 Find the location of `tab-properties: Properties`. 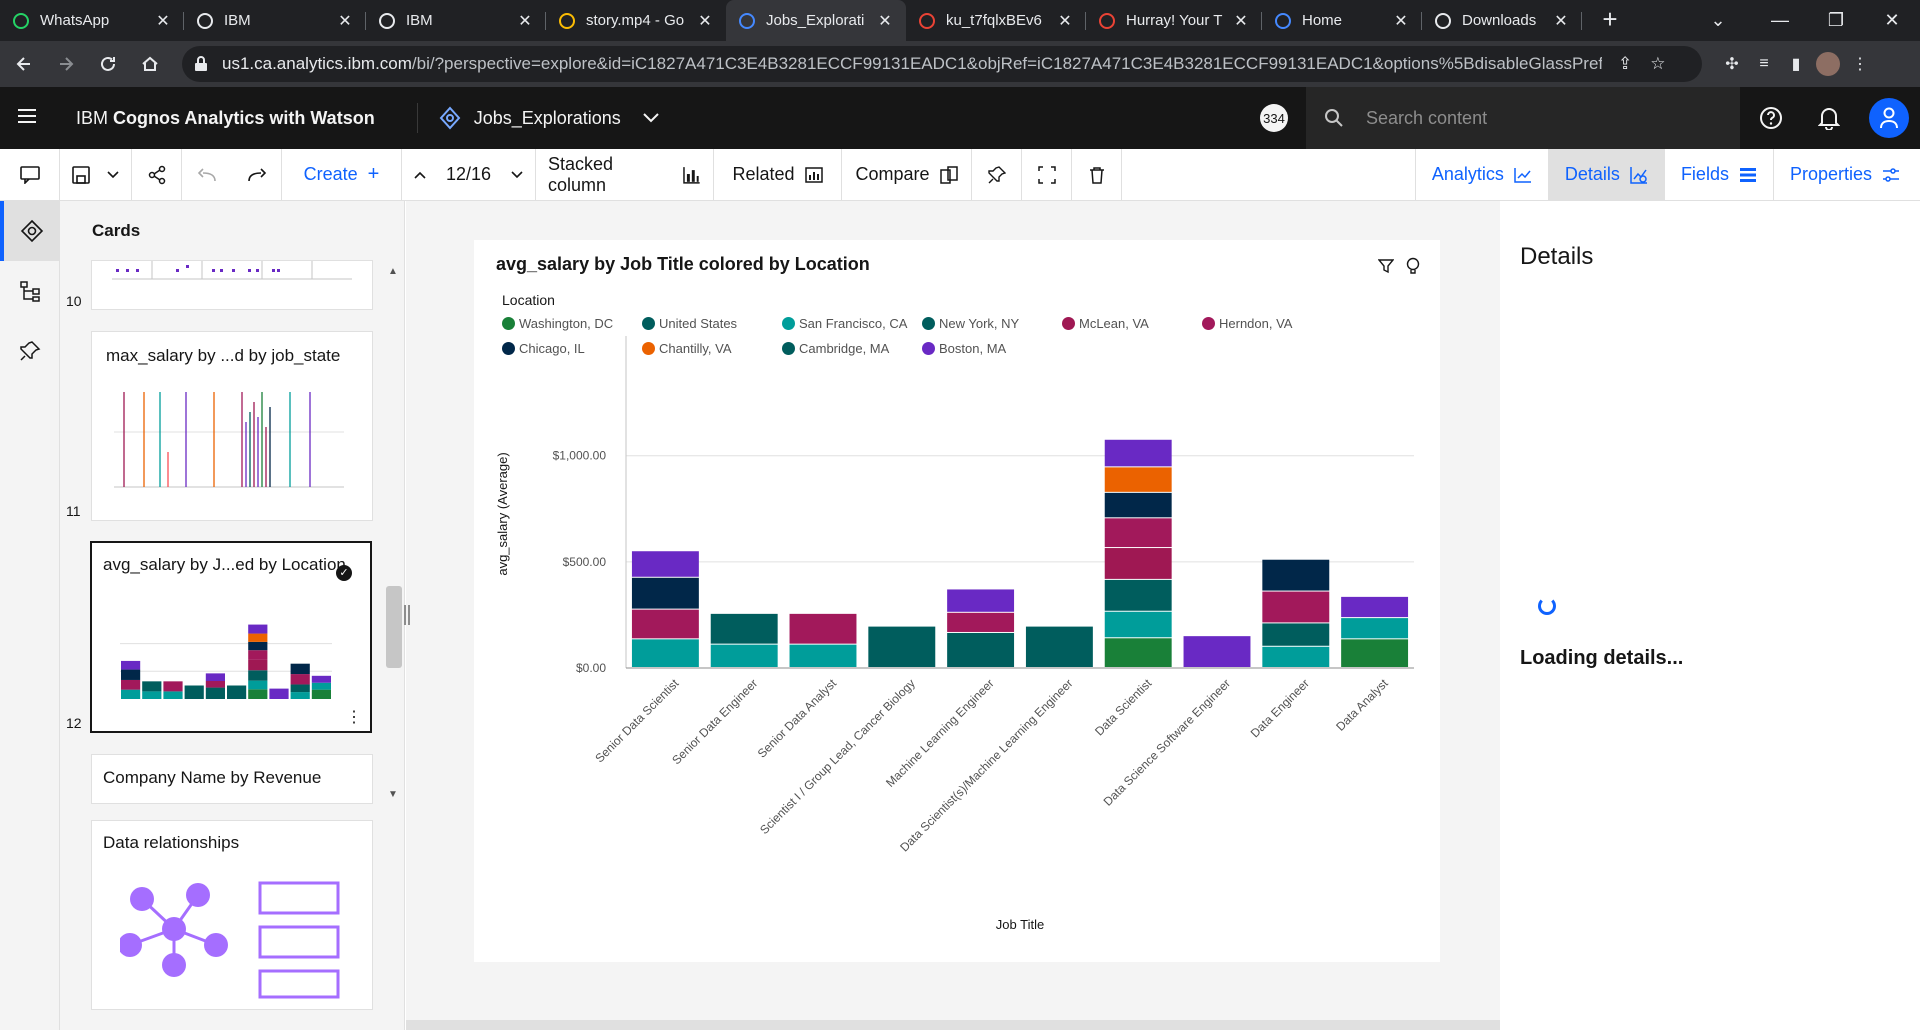

tab-properties: Properties is located at coordinates (1846, 174).